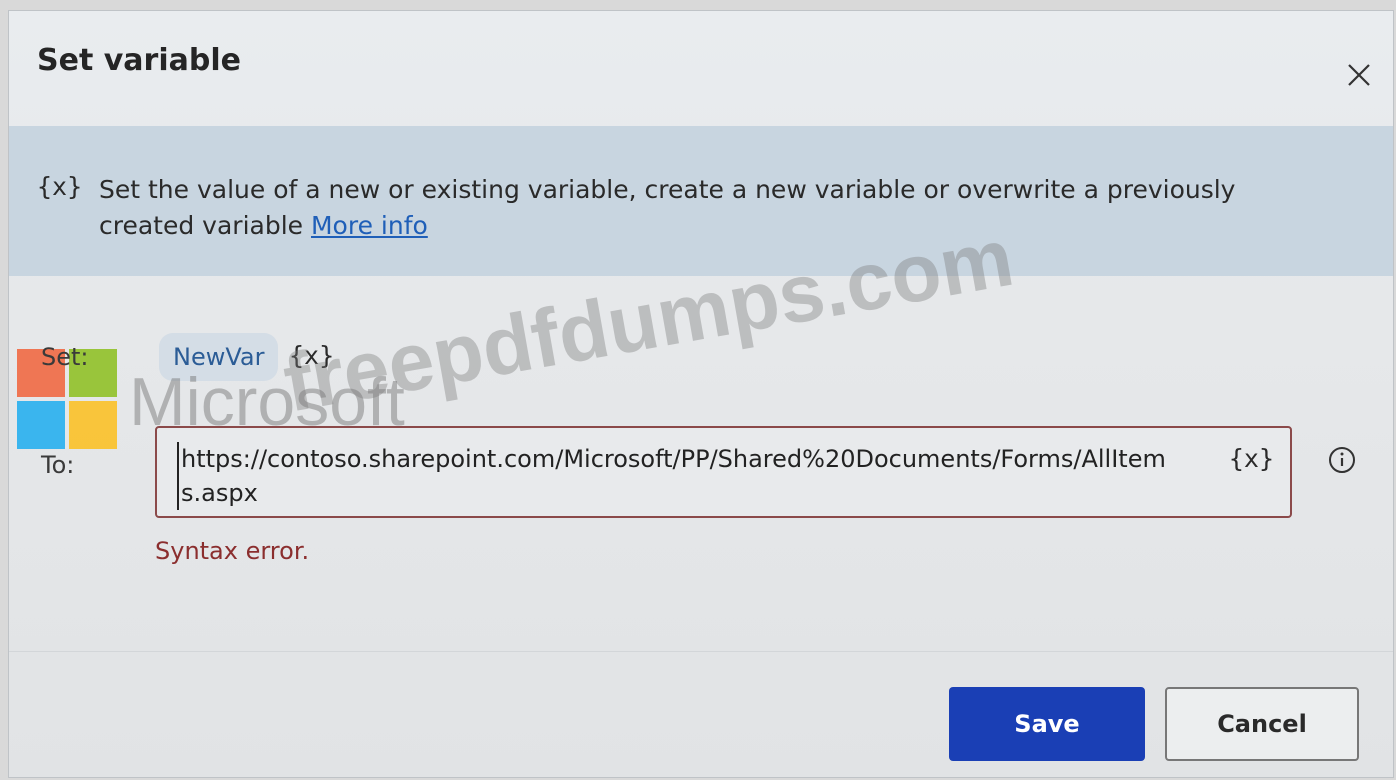 The width and height of the screenshot is (1396, 780). Describe the element at coordinates (701, 651) in the screenshot. I see `footer-divider` at that location.